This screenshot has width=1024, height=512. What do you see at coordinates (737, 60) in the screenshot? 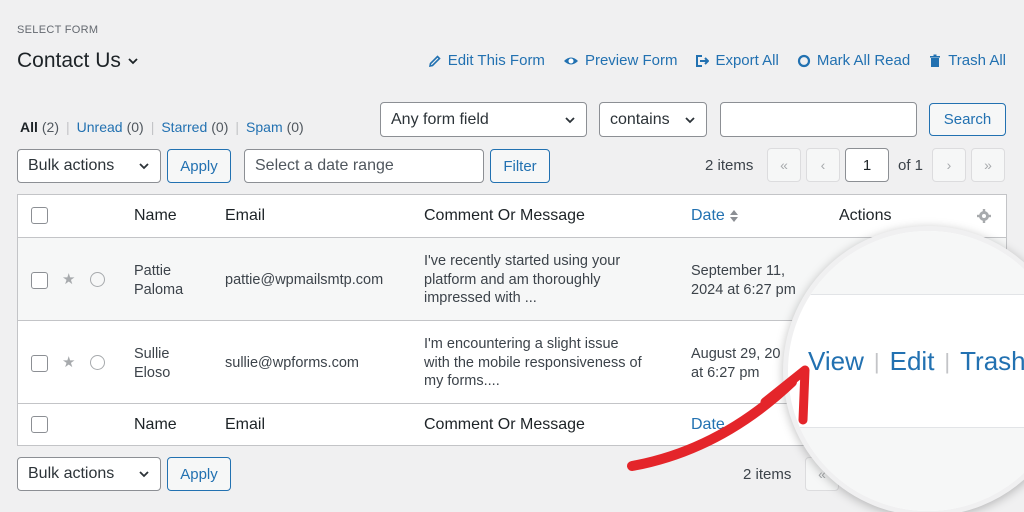
I see `export-all-link: Export All` at bounding box center [737, 60].